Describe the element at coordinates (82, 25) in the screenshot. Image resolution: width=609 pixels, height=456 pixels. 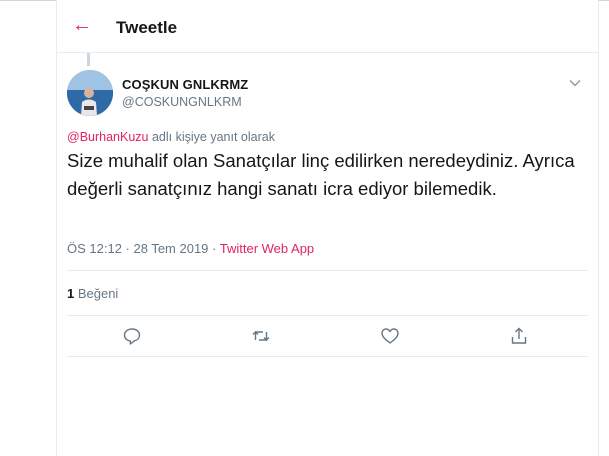
I see `arrow-left-icon: ←` at that location.